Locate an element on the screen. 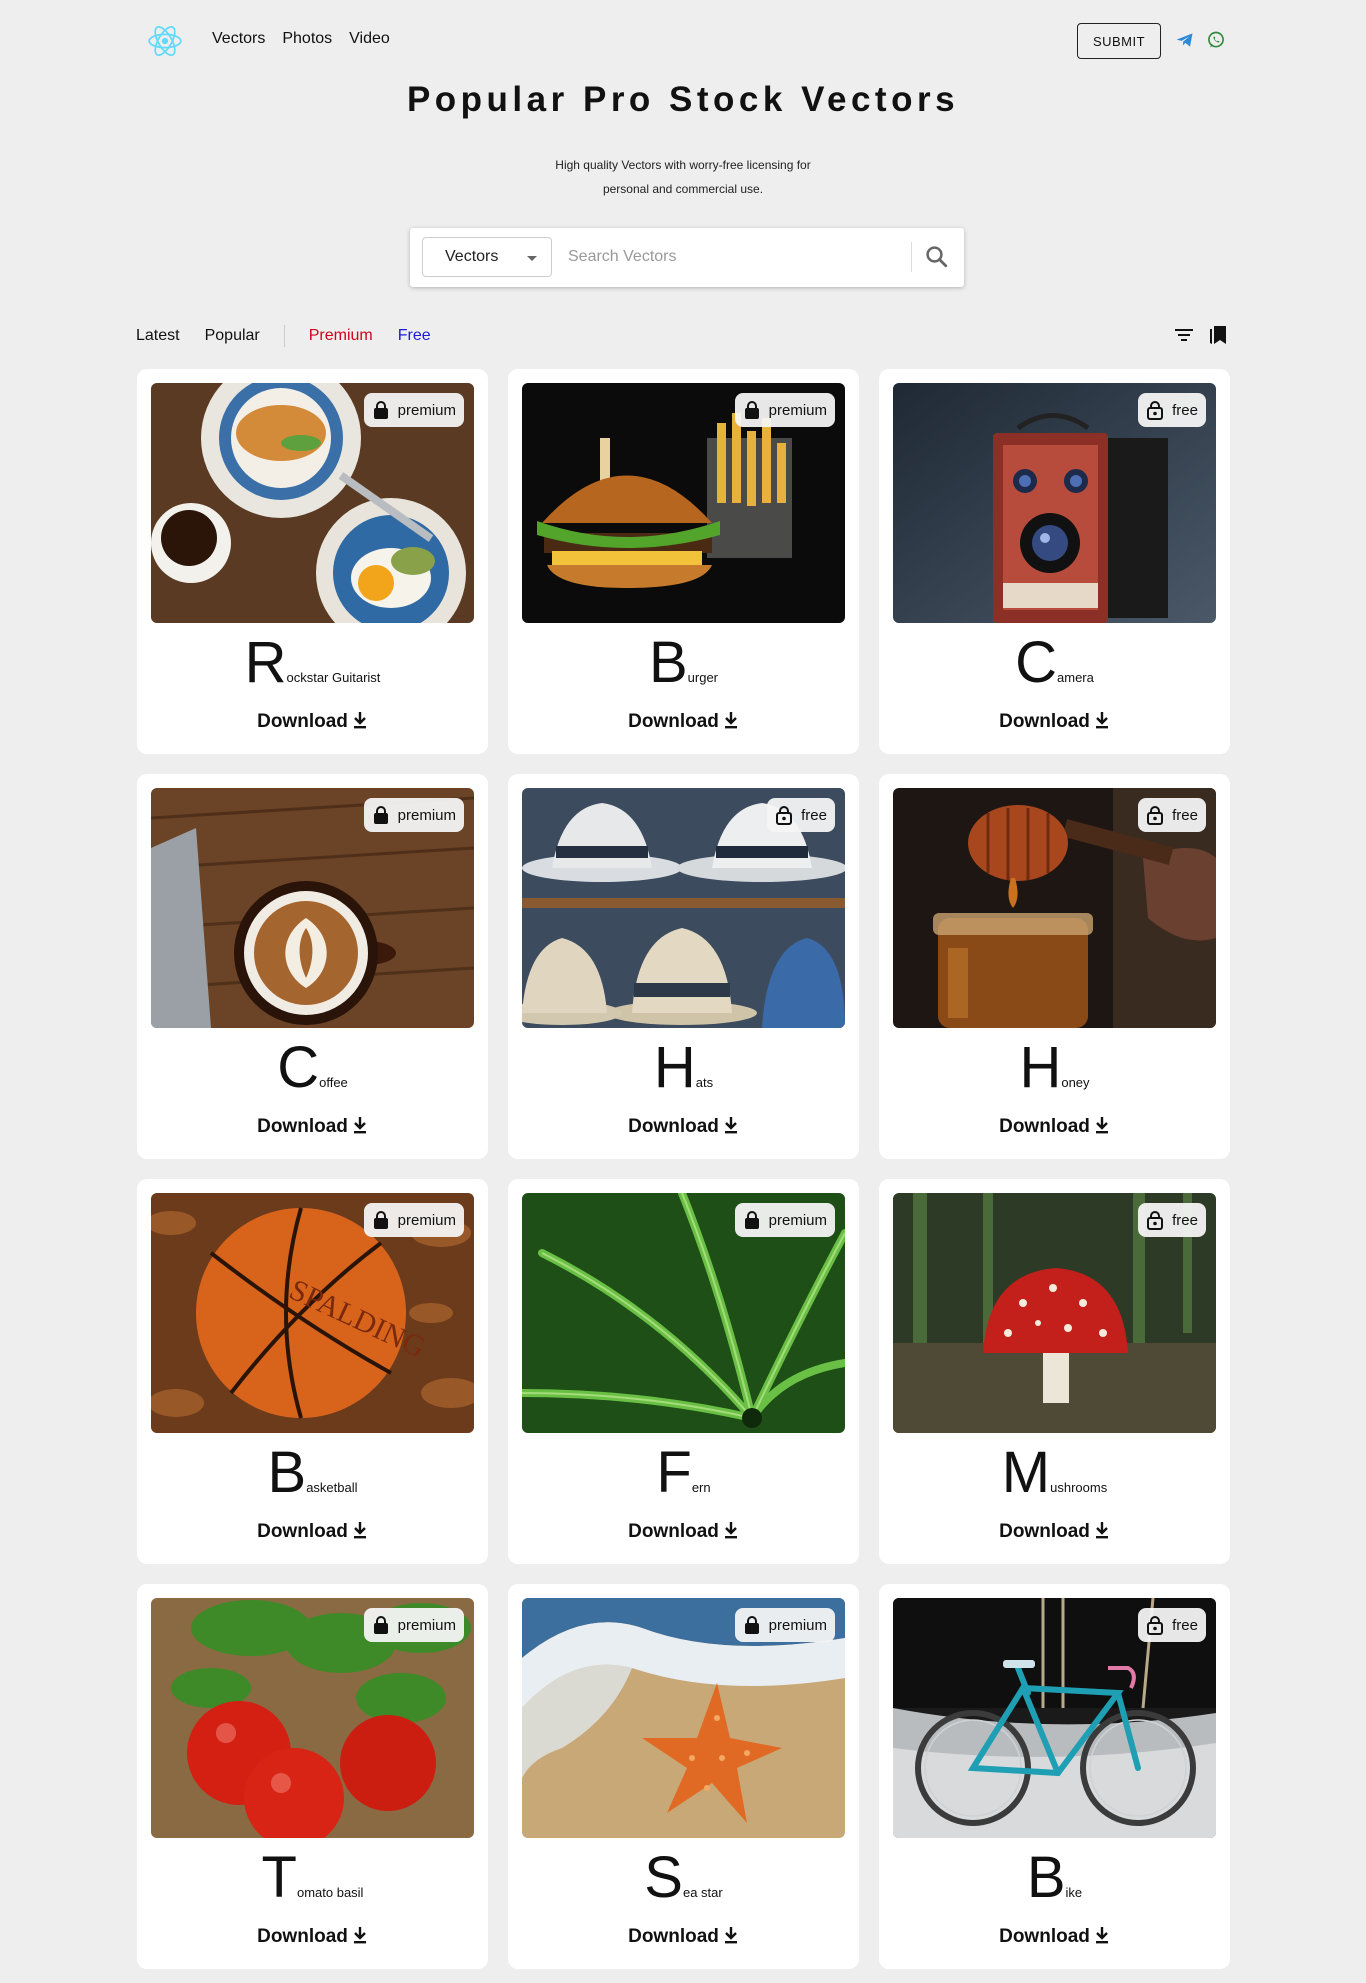 This screenshot has width=1366, height=1983. image-card: premium Burger Download is located at coordinates (683, 561).